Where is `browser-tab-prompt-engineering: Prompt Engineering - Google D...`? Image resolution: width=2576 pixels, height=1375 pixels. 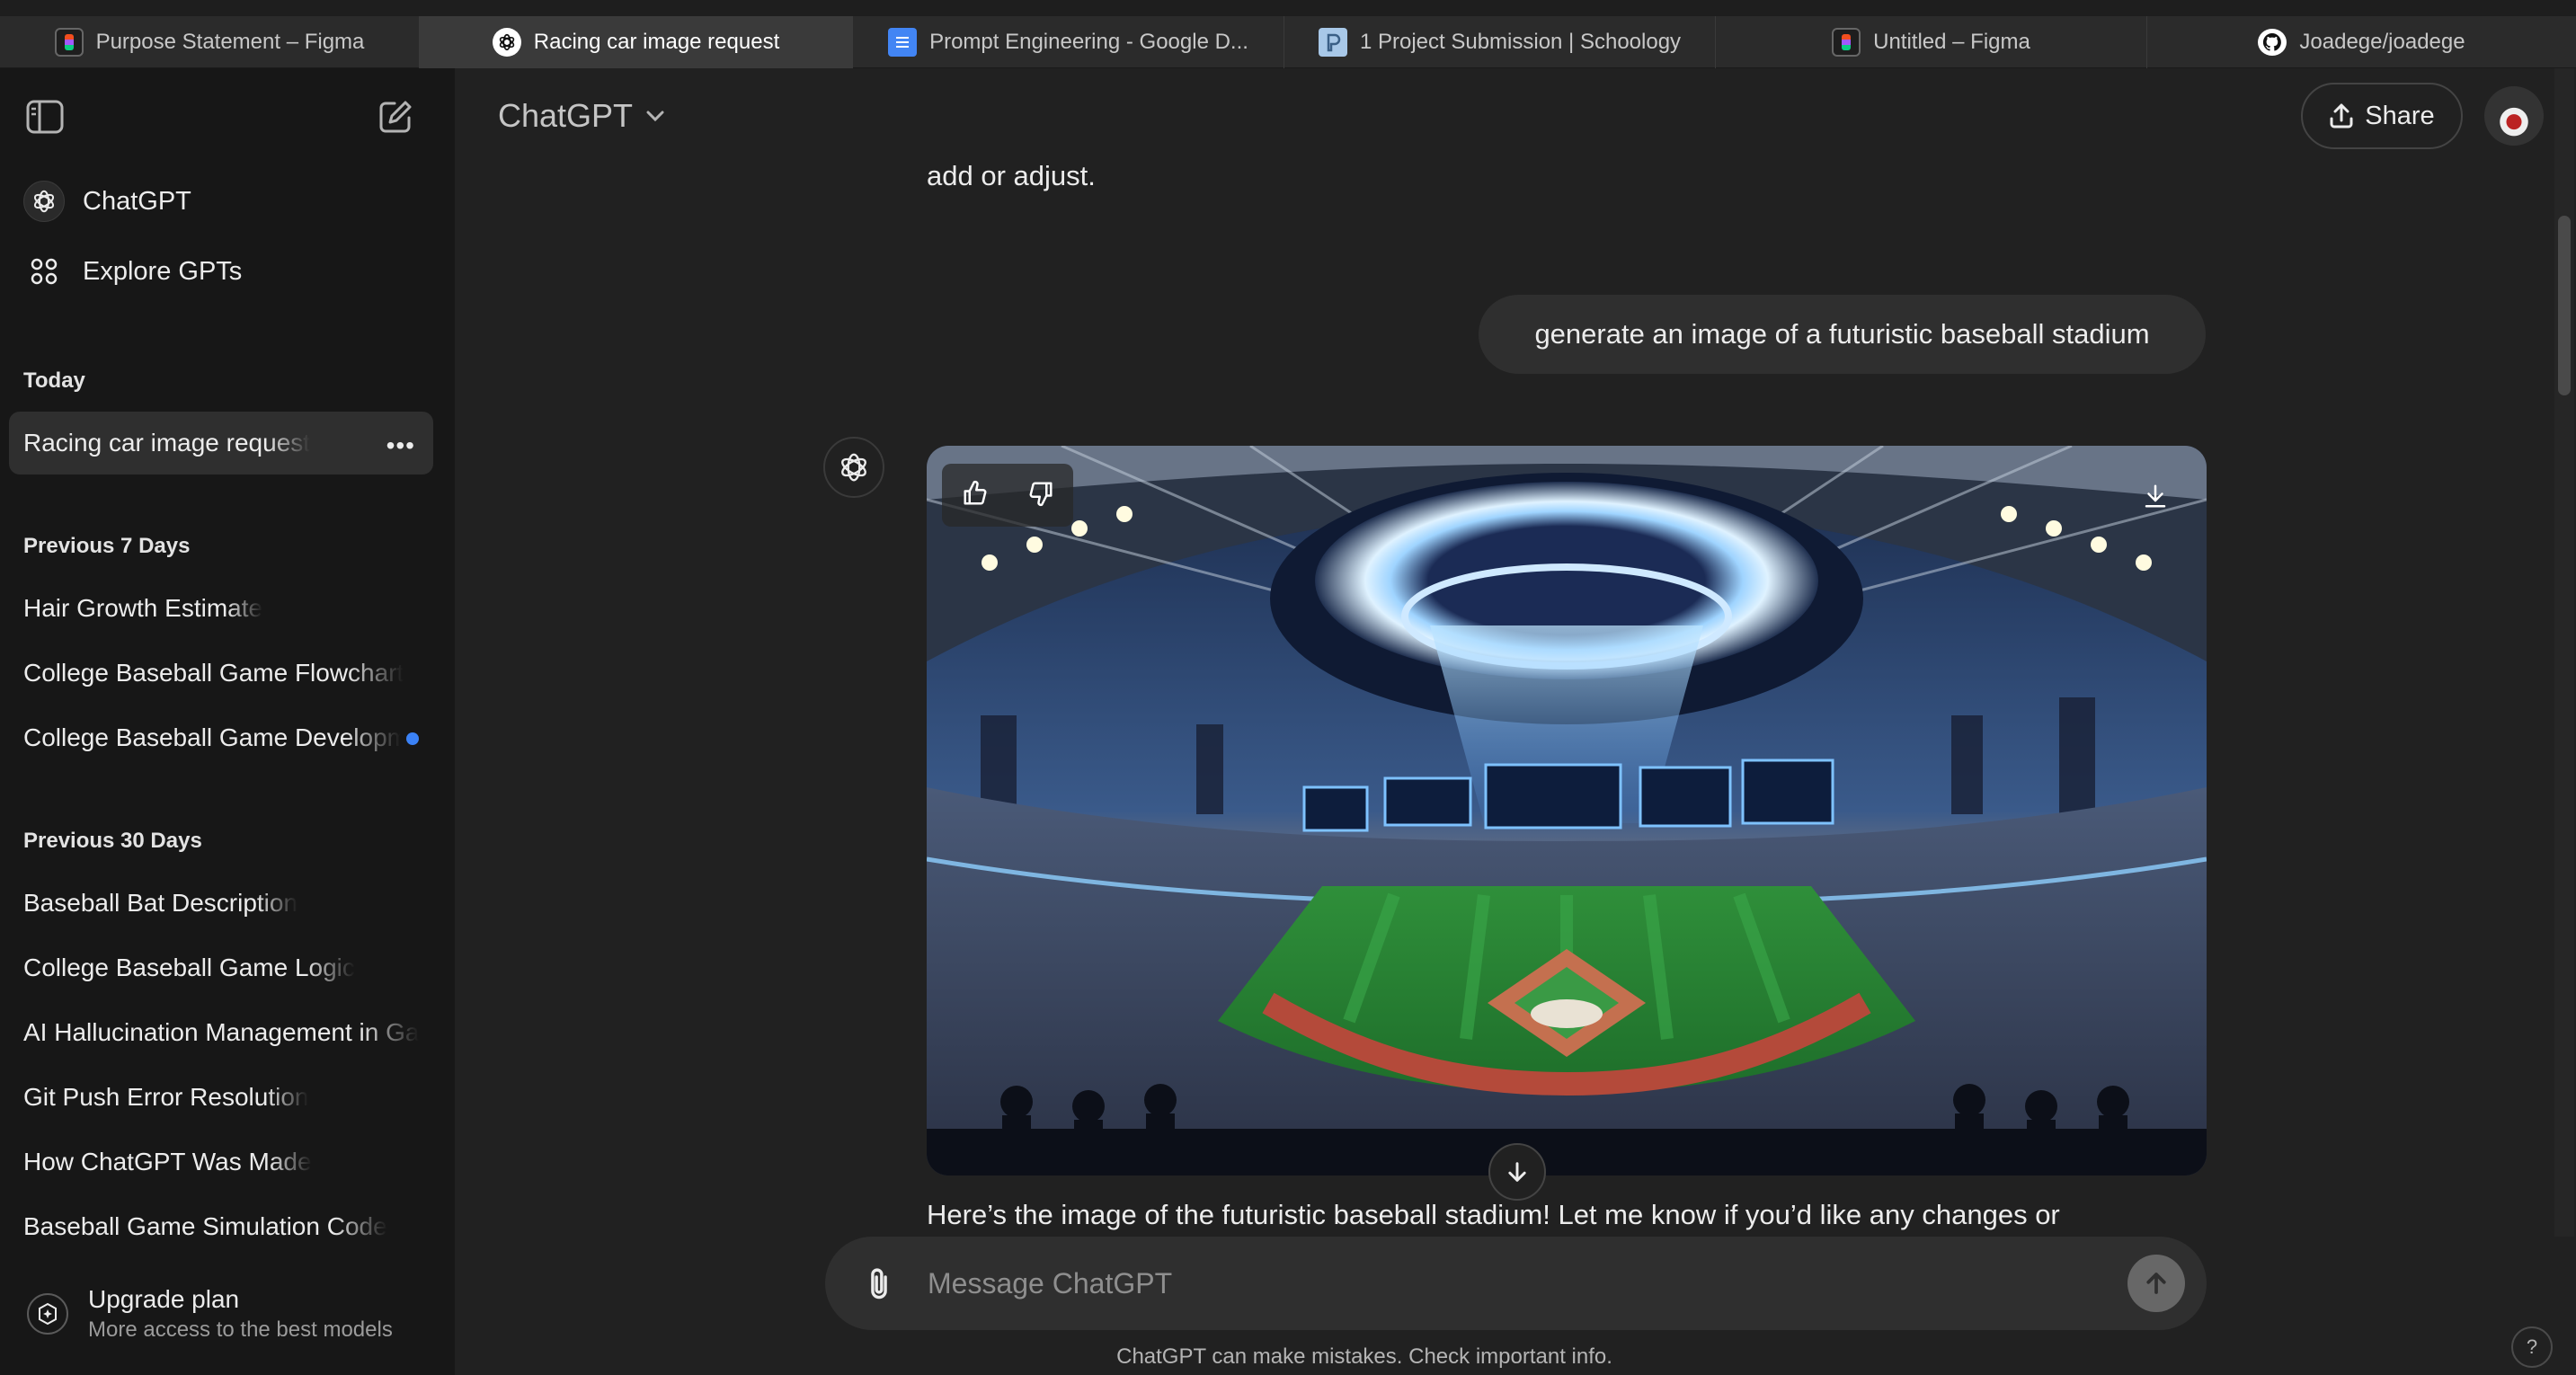 browser-tab-prompt-engineering: Prompt Engineering - Google D... is located at coordinates (1068, 42).